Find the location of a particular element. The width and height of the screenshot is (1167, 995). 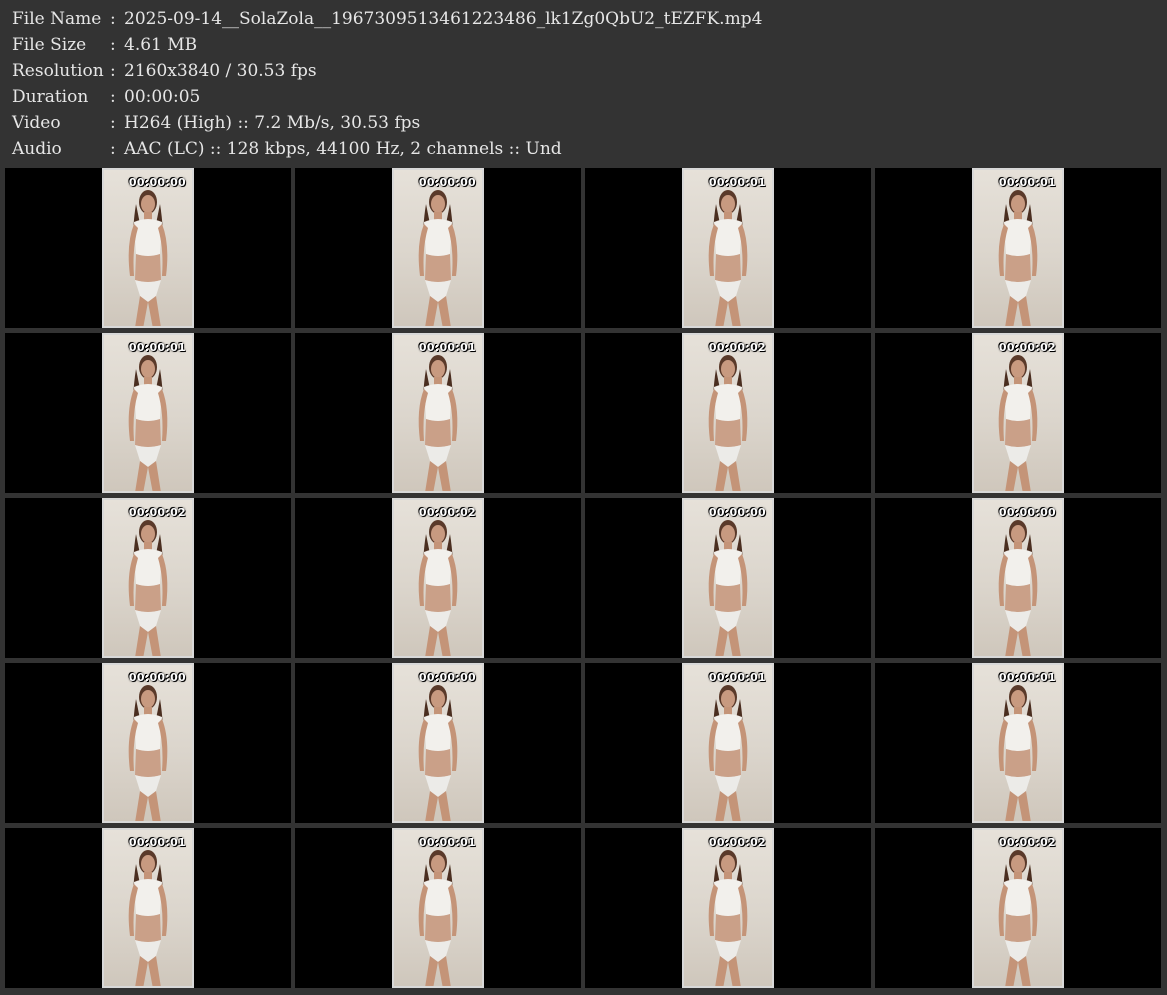

info-key: Duration is located at coordinates (50, 97).